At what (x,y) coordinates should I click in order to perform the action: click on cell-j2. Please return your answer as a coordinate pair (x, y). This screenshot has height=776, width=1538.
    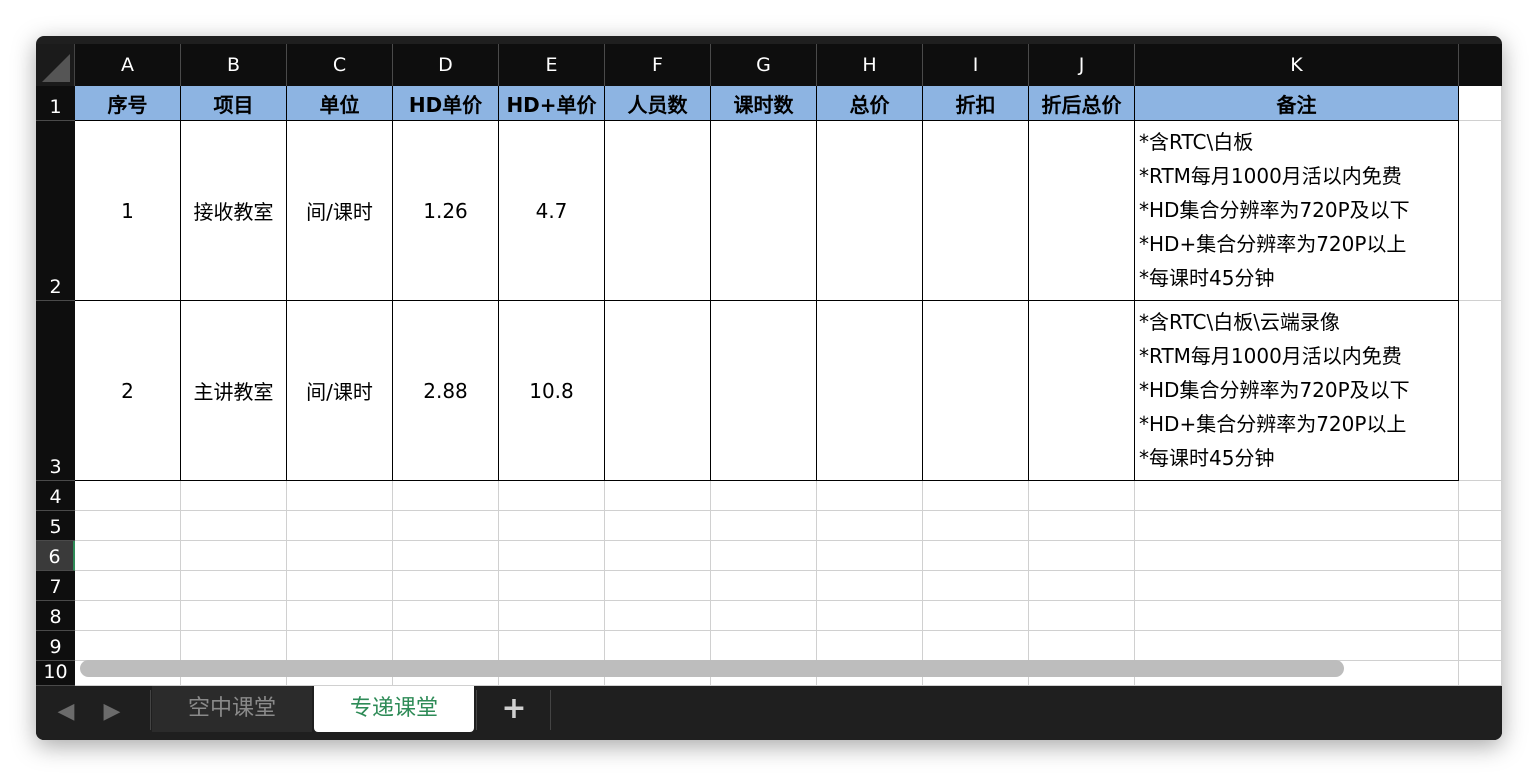
    Looking at the image, I should click on (1082, 211).